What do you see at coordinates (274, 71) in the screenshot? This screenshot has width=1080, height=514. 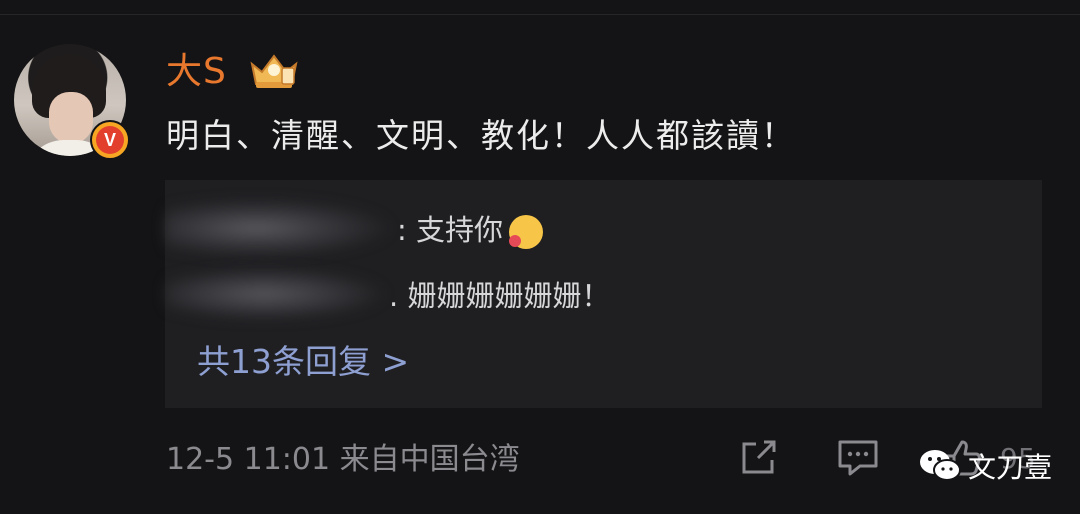 I see `crown-badge-icon` at bounding box center [274, 71].